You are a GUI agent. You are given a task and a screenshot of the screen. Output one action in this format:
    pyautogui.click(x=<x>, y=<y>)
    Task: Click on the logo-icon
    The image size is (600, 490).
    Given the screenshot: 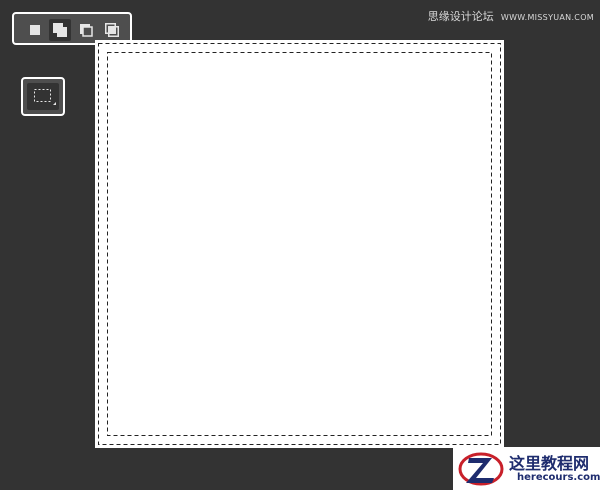 What is the action you would take?
    pyautogui.click(x=481, y=469)
    